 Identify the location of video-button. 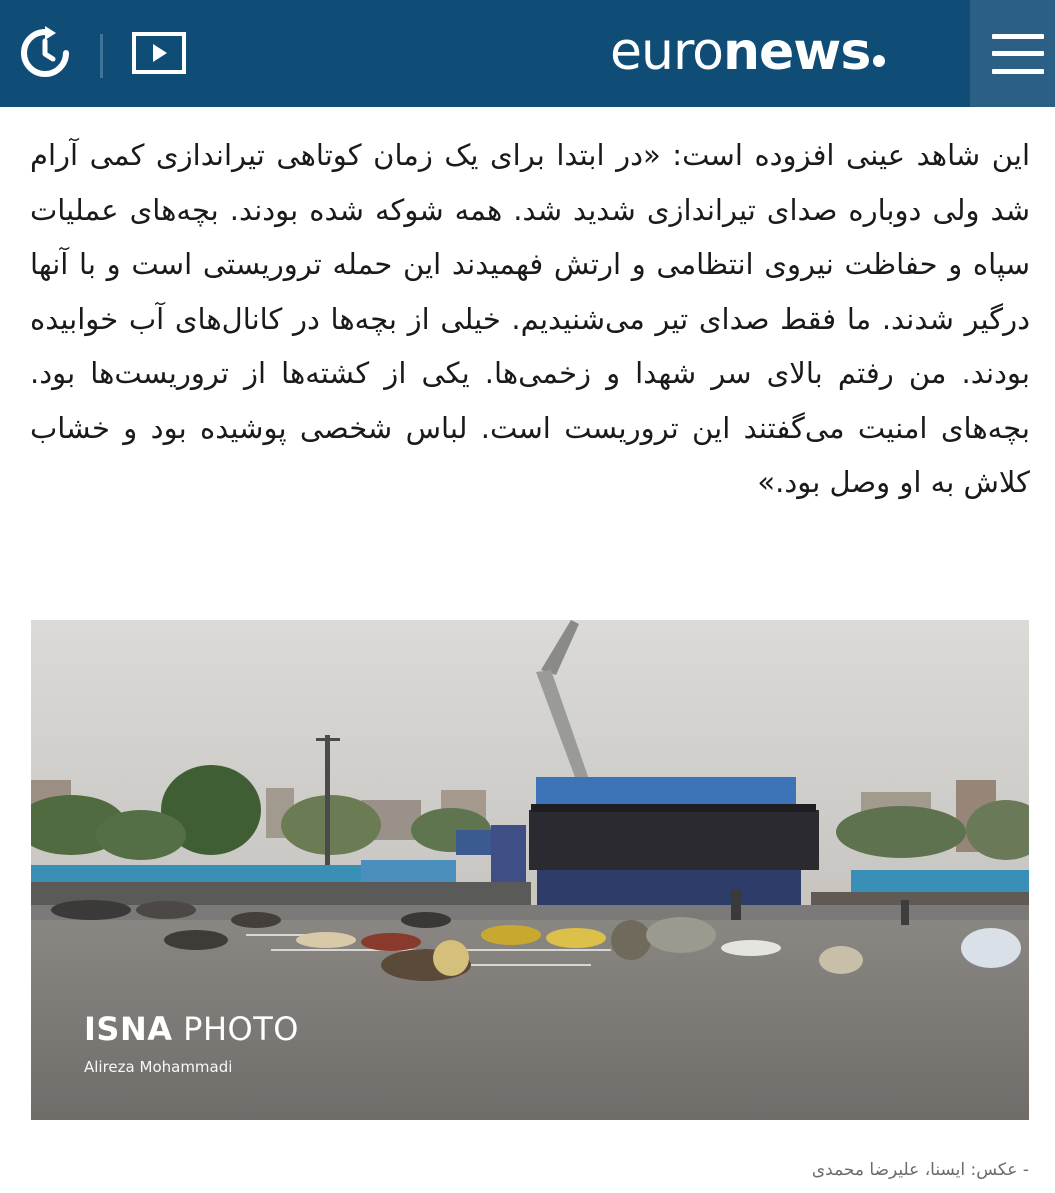
(159, 53).